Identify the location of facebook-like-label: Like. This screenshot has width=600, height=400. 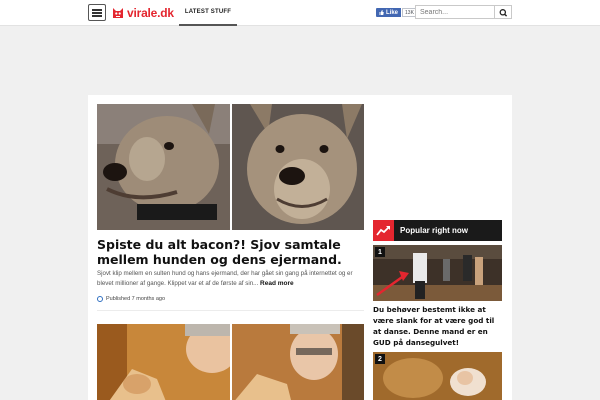
(389, 12).